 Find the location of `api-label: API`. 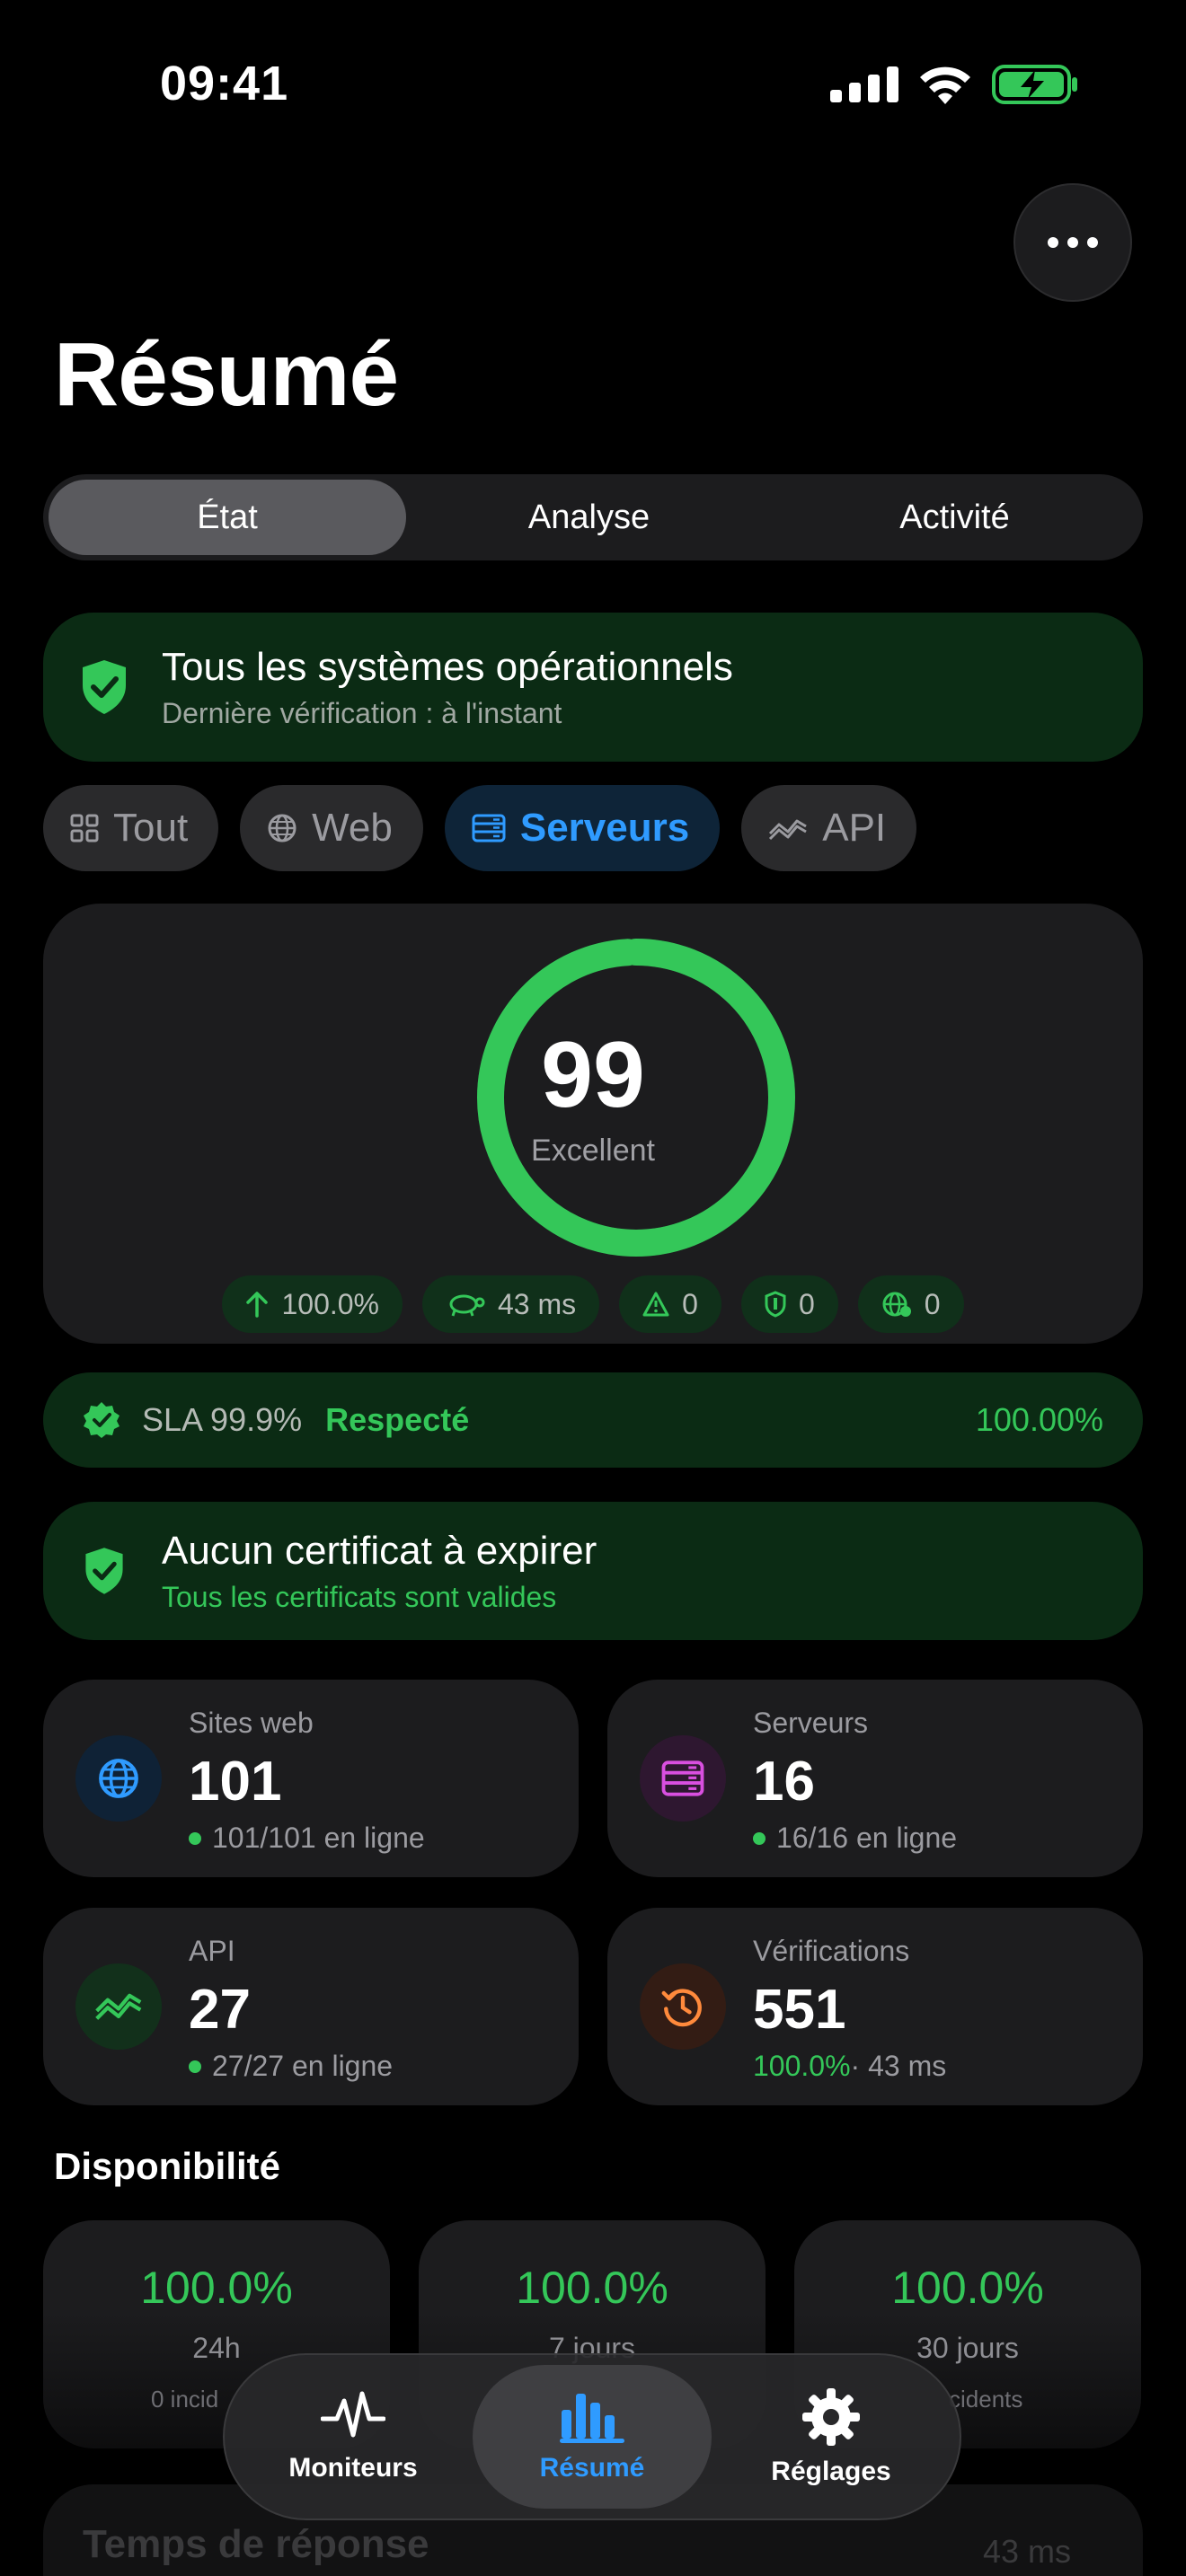

api-label: API is located at coordinates (212, 1951).